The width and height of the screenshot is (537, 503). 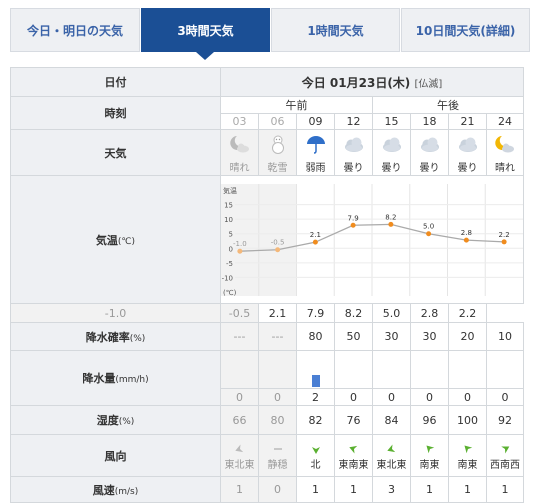 What do you see at coordinates (132, 380) in the screenshot?
I see `precip-amount-unit: (mm/h)` at bounding box center [132, 380].